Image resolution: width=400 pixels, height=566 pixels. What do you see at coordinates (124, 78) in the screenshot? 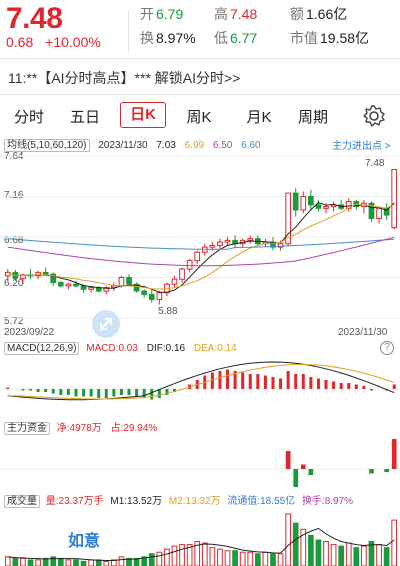
I see `ai-banner: 11:**【AI分时高点】*** 解锁AI分时>>` at bounding box center [124, 78].